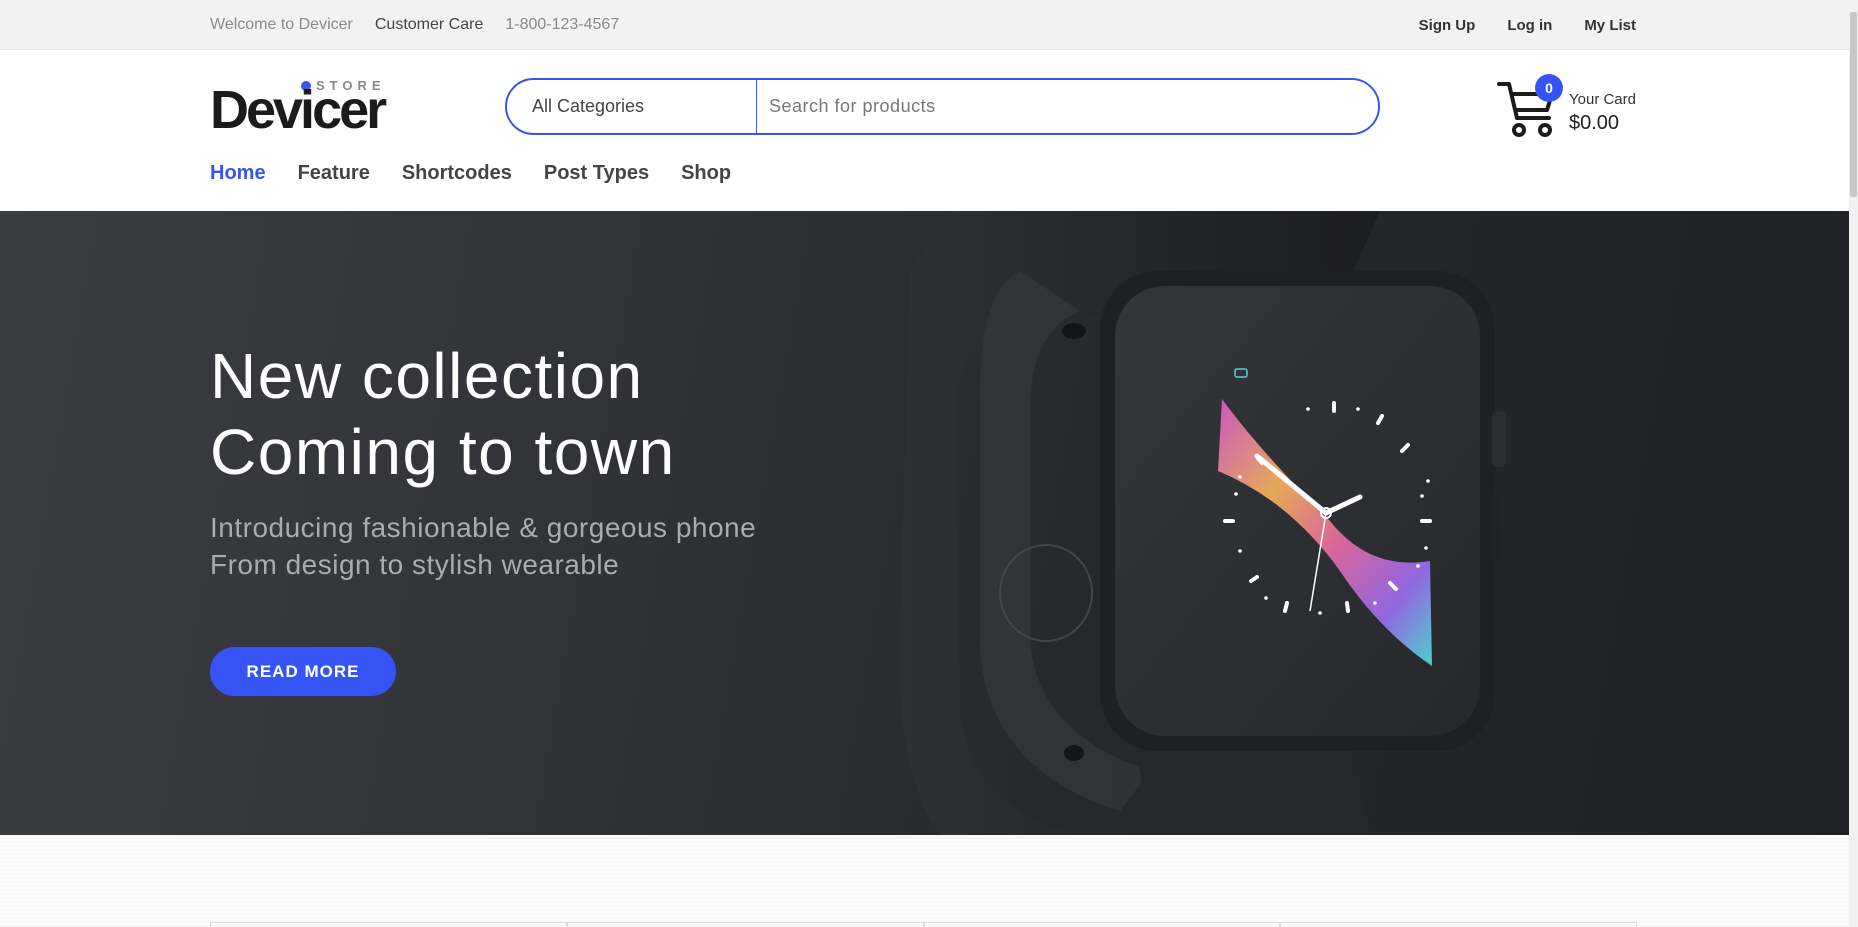 The height and width of the screenshot is (927, 1858). I want to click on phone-number: 1-800-123-4567, so click(562, 24).